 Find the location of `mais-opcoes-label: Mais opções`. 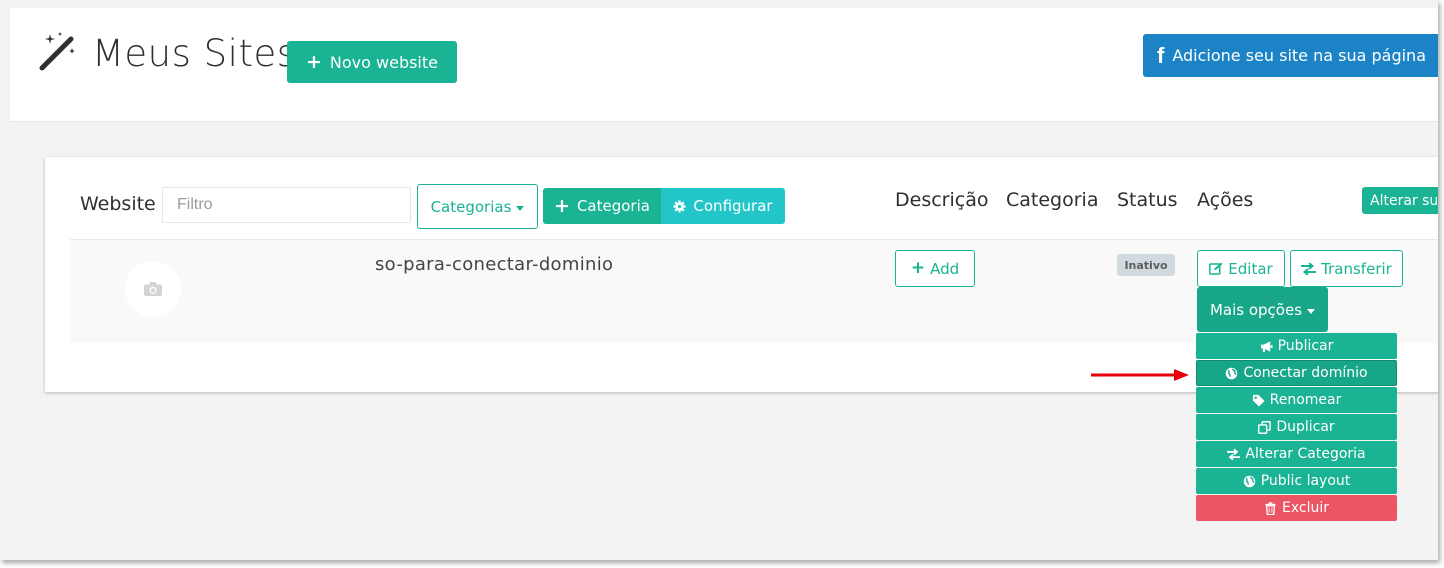

mais-opcoes-label: Mais opções is located at coordinates (1256, 309).